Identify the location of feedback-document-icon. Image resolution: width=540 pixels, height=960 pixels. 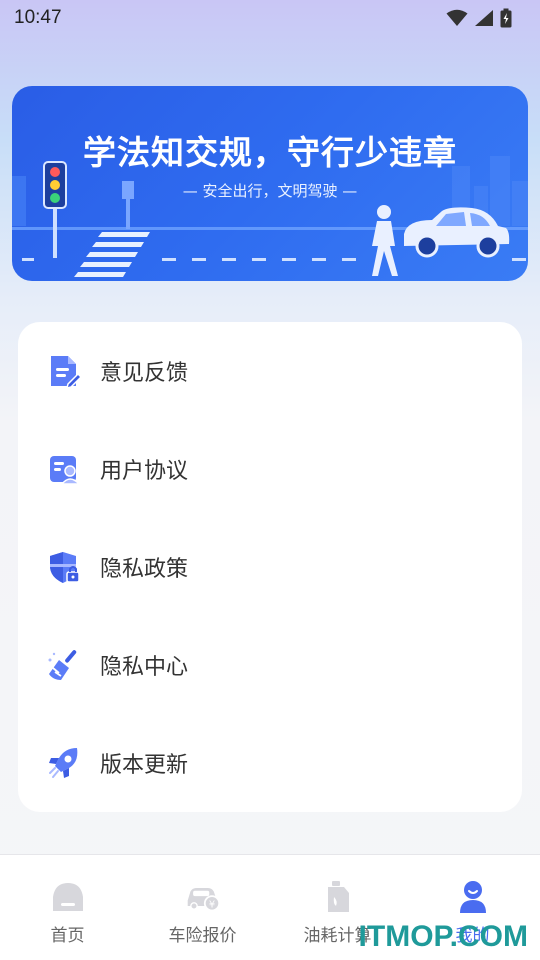
(64, 371).